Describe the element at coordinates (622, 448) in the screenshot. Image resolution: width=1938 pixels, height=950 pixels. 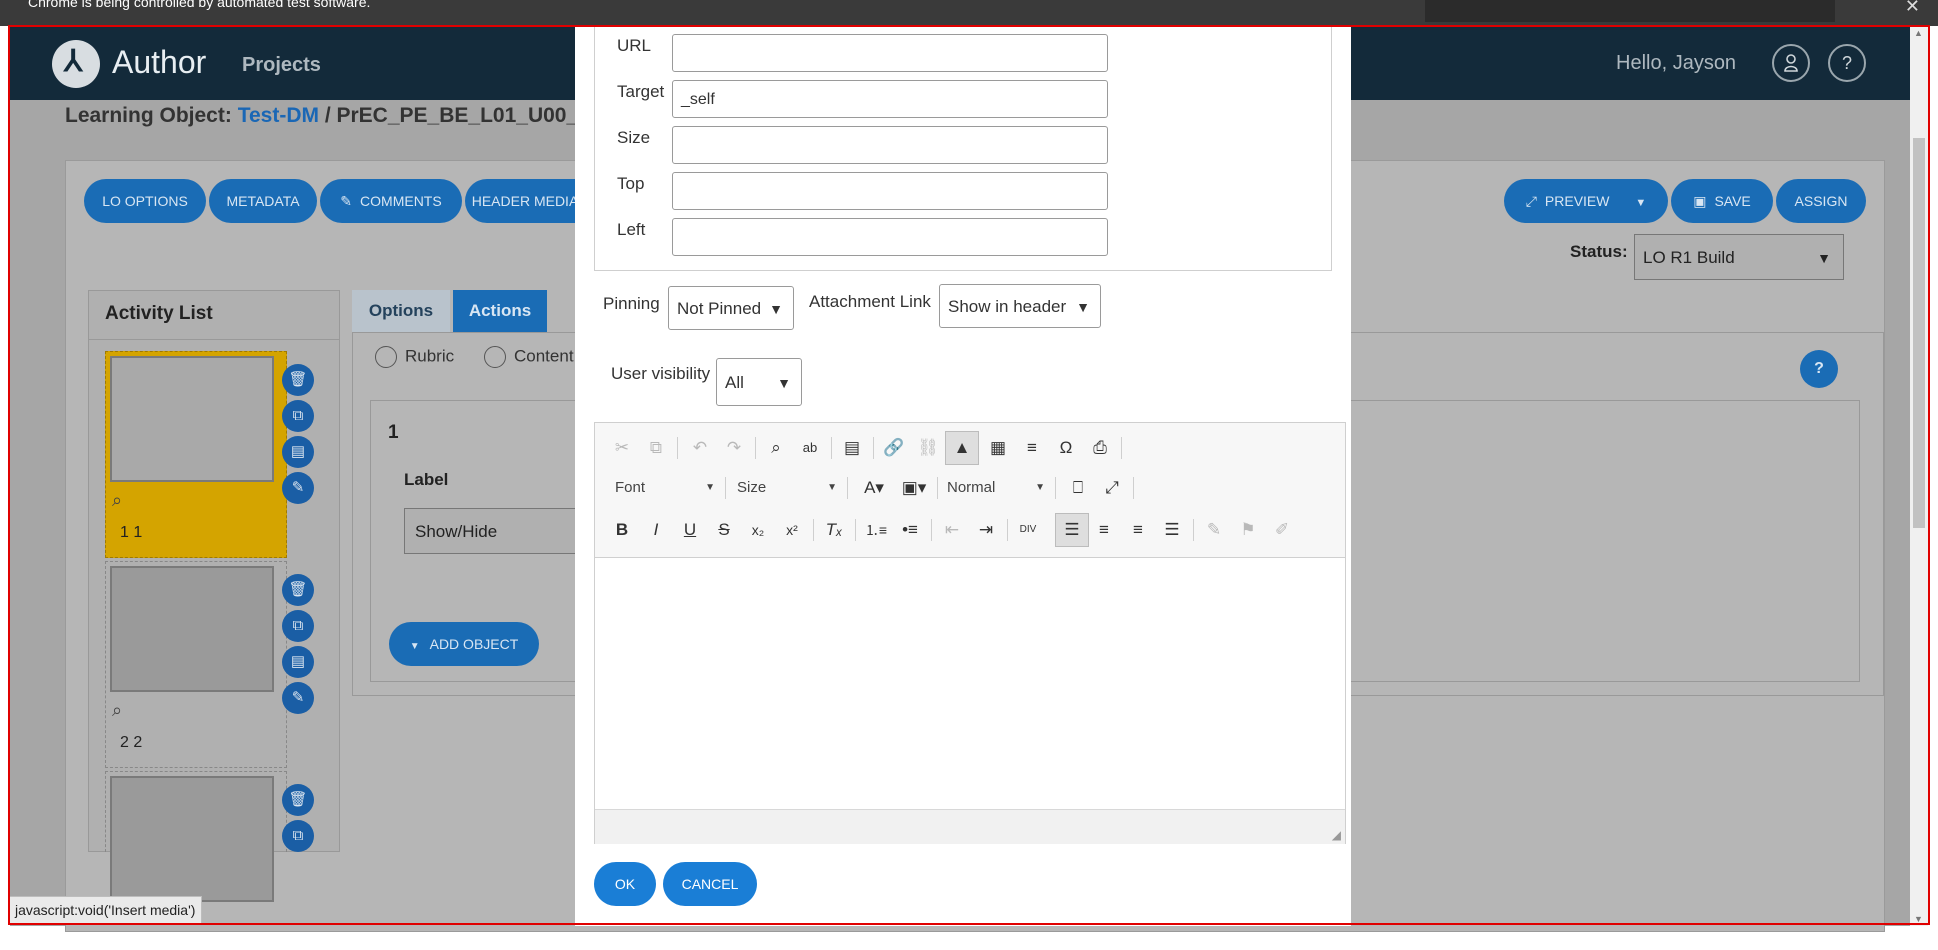
I see `cut-icon: ✂` at that location.